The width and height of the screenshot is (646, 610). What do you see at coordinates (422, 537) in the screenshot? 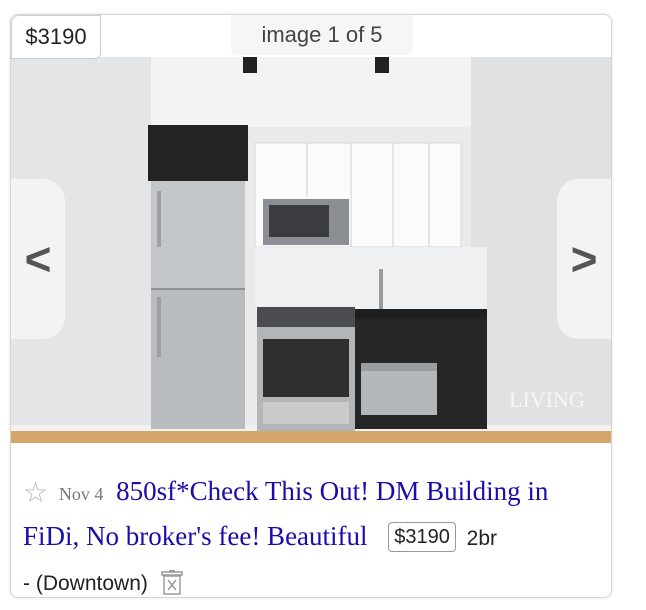
I see `listing-price: $3190` at bounding box center [422, 537].